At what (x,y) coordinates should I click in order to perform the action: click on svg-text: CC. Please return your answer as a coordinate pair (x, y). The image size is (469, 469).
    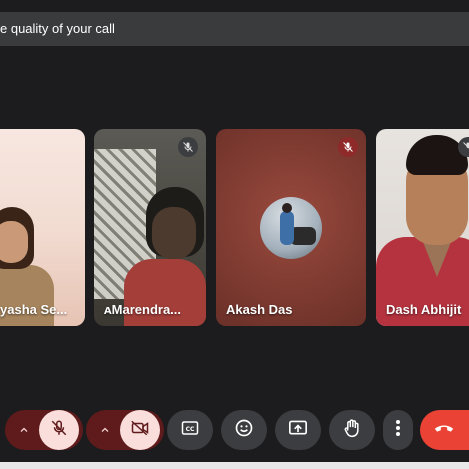
    Looking at the image, I should click on (190, 429).